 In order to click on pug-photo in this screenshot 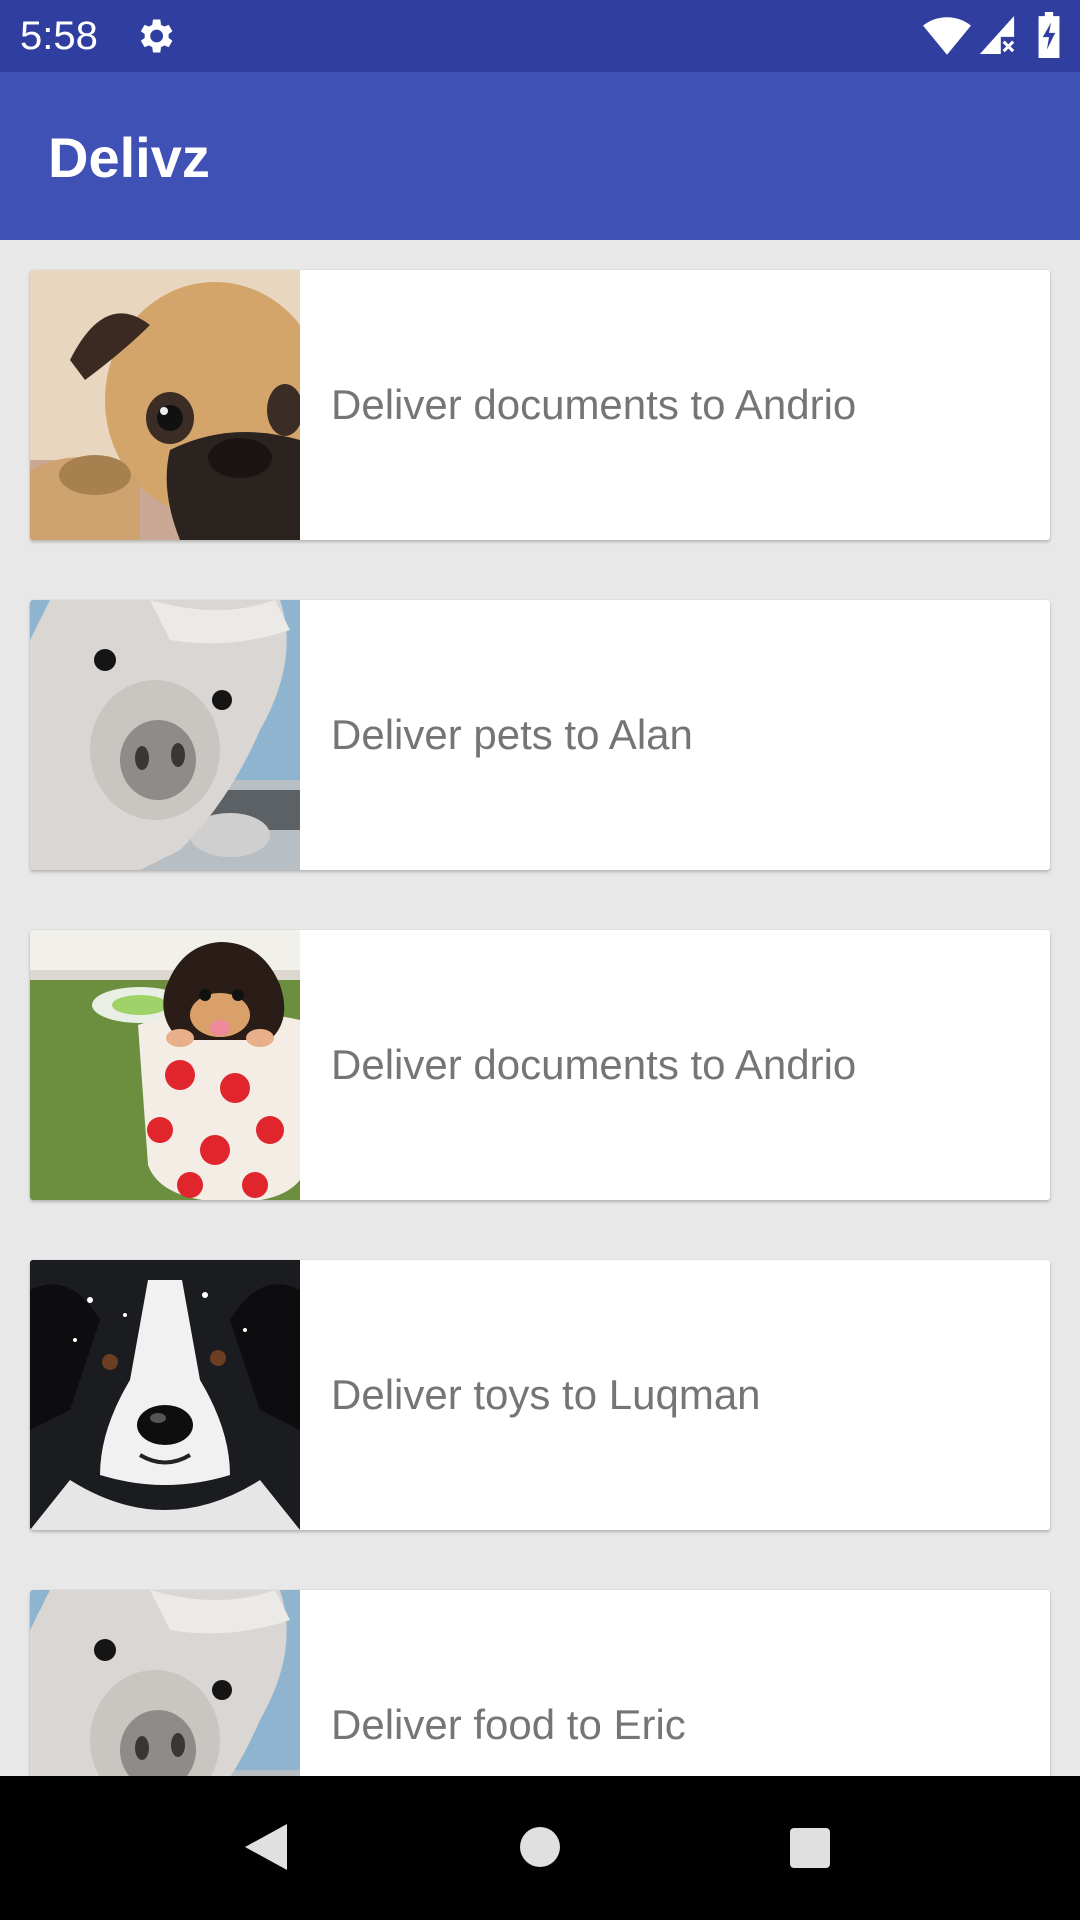, I will do `click(165, 405)`.